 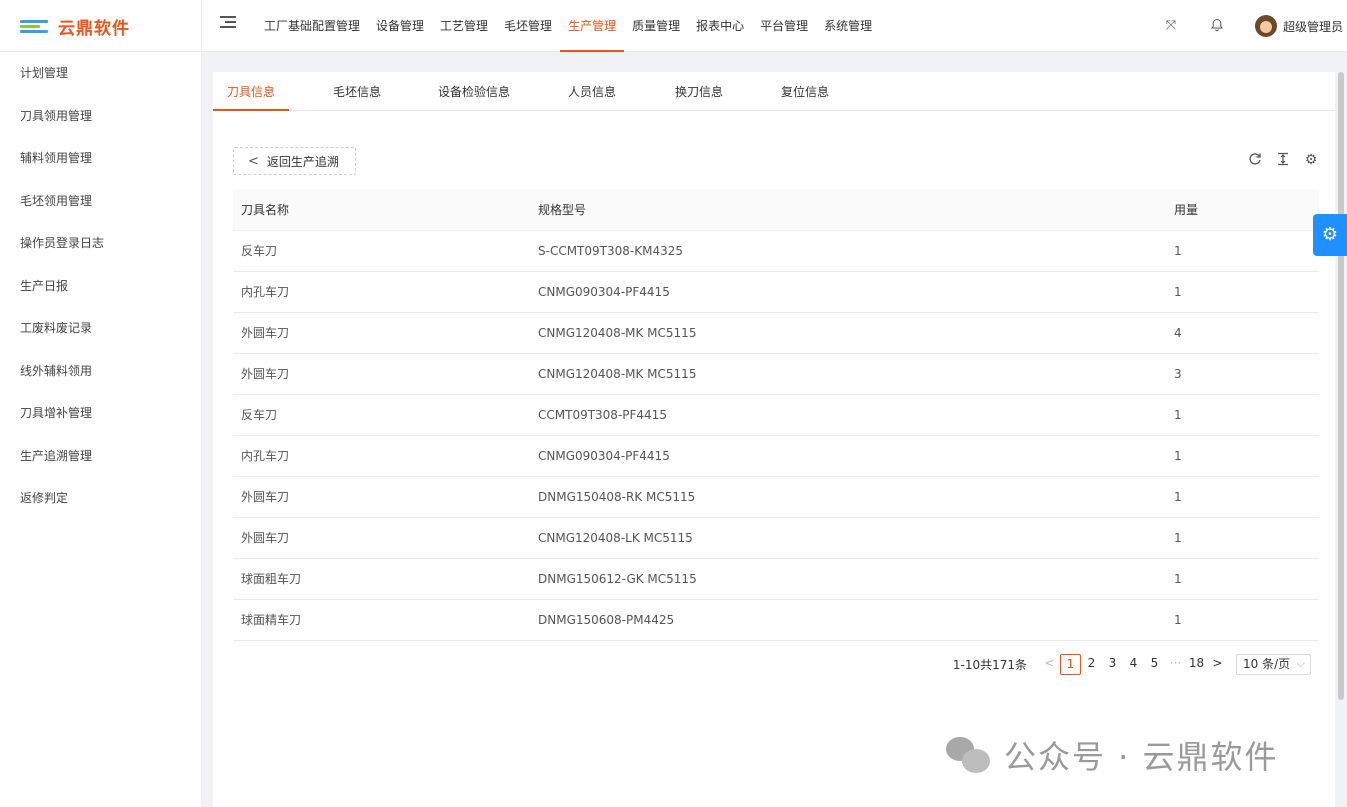 What do you see at coordinates (100, 456) in the screenshot?
I see `sidebar-item: 生产追溯管理` at bounding box center [100, 456].